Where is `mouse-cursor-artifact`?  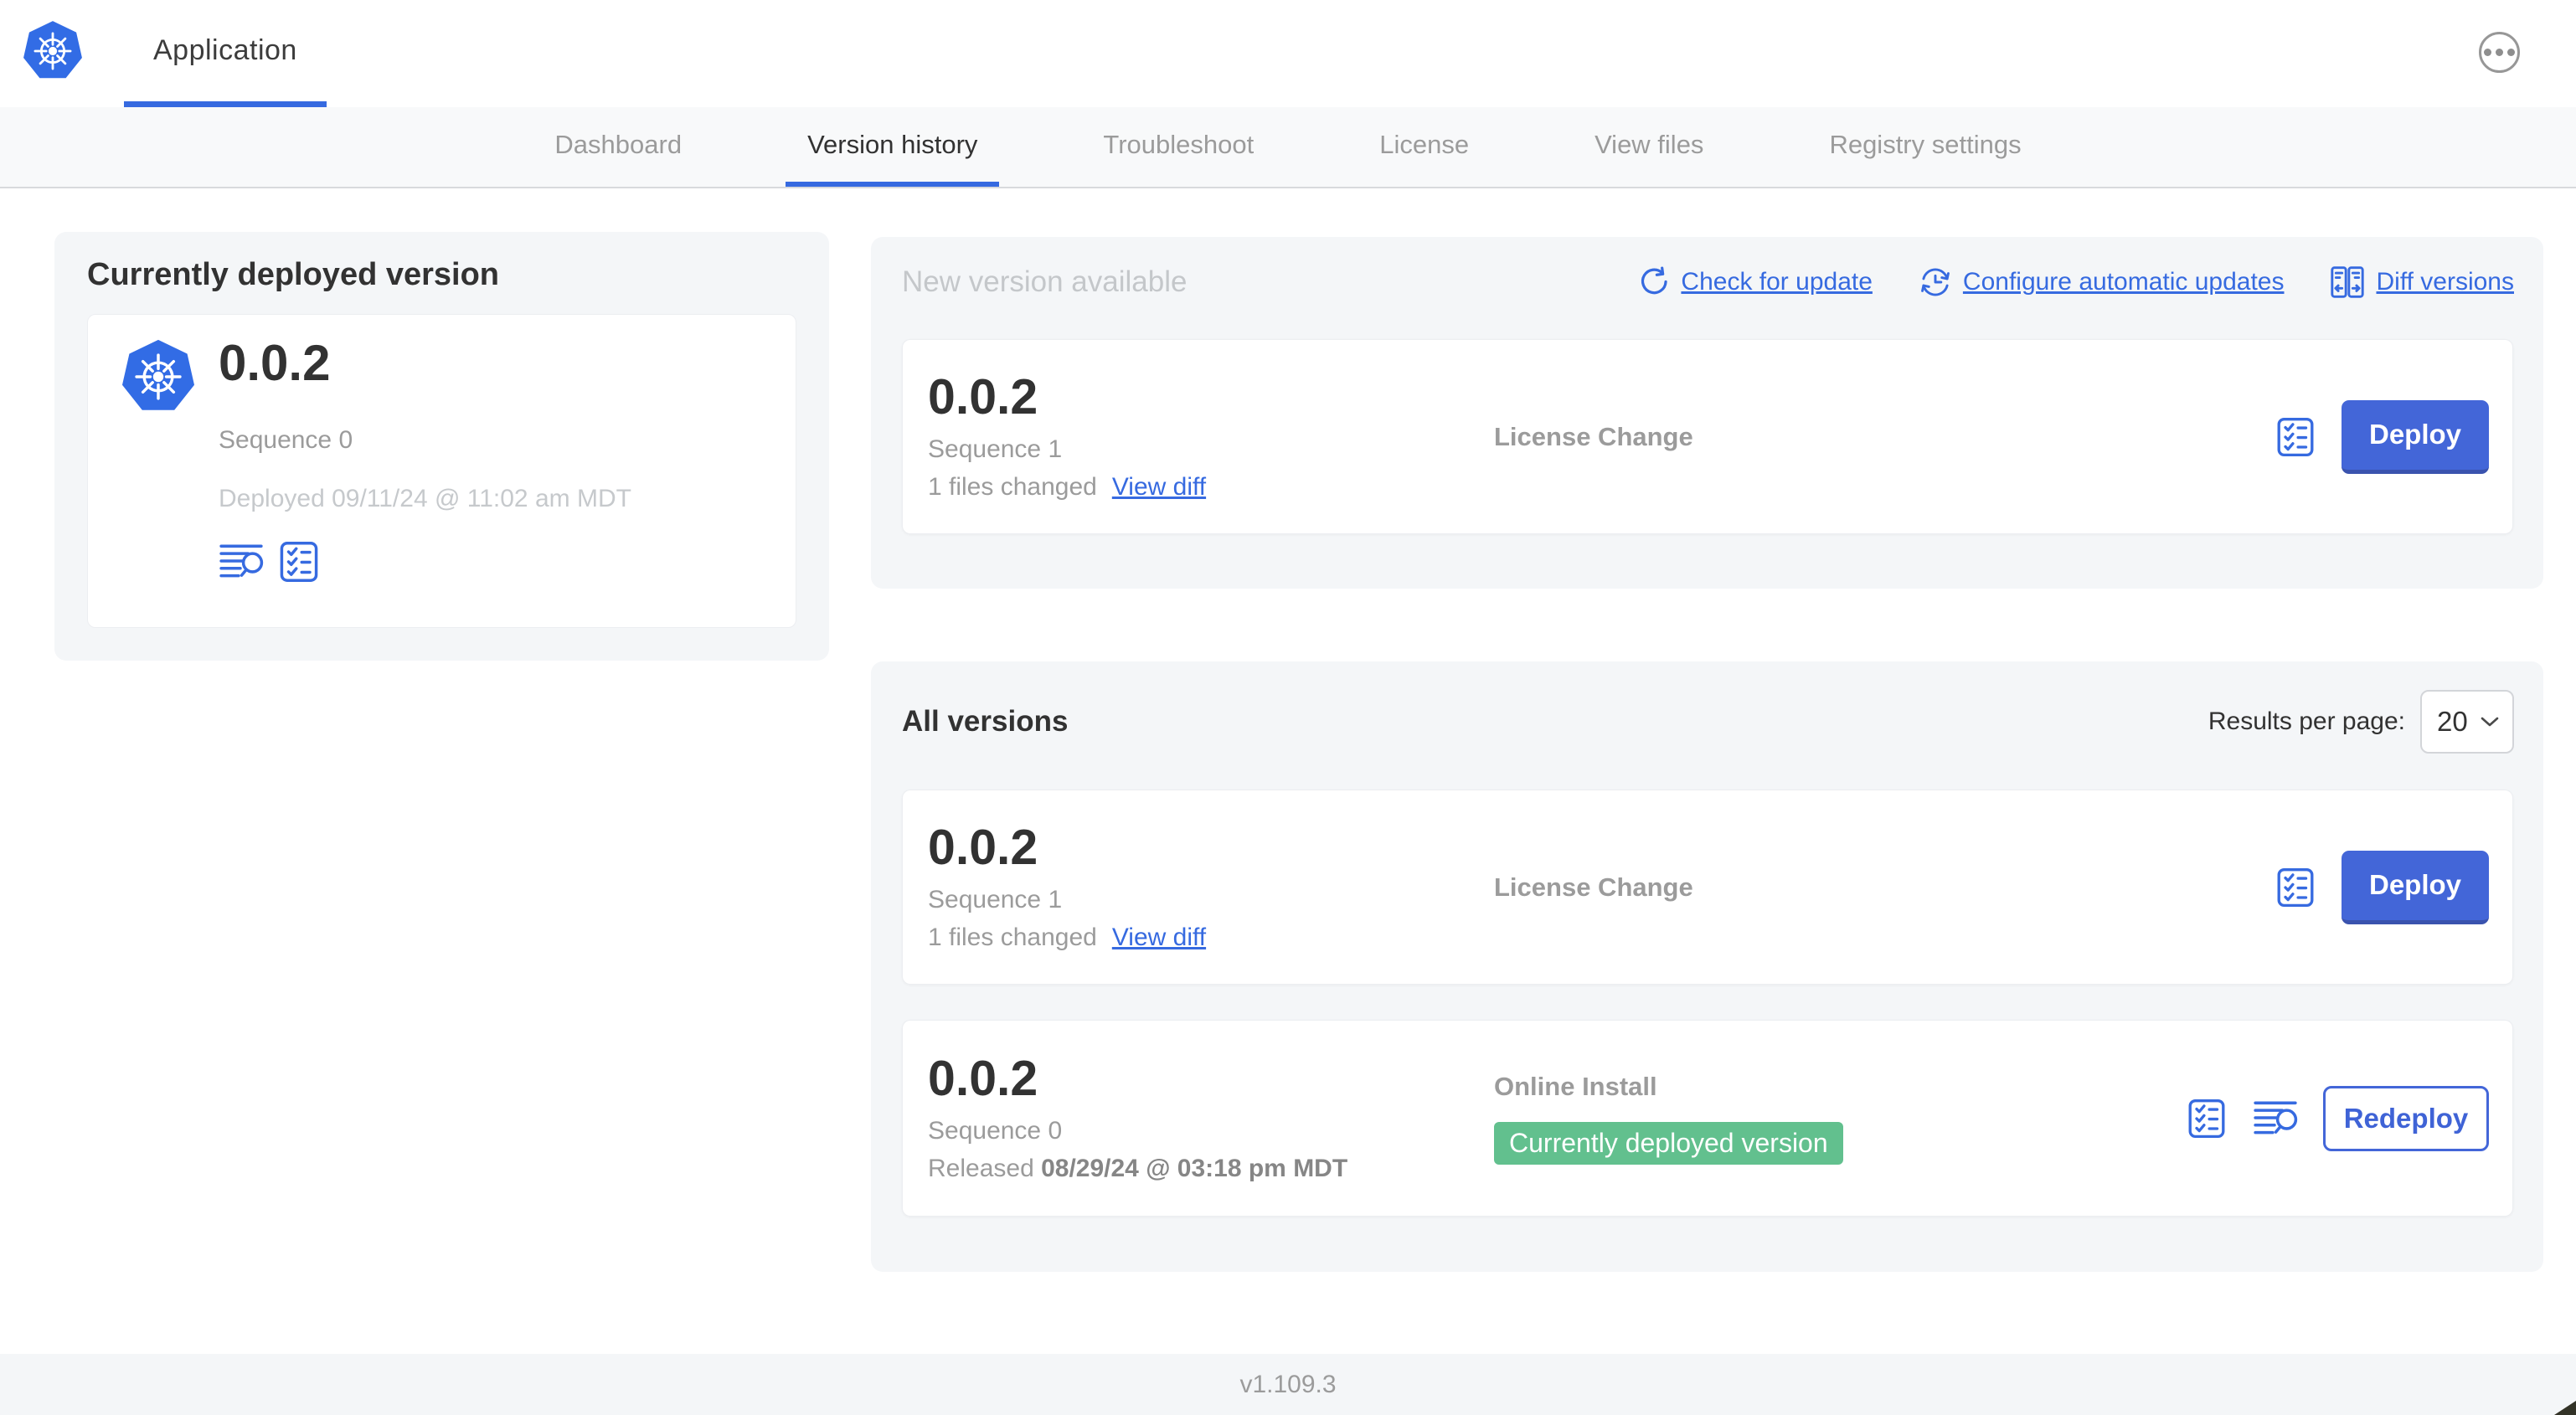 mouse-cursor-artifact is located at coordinates (2565, 1408).